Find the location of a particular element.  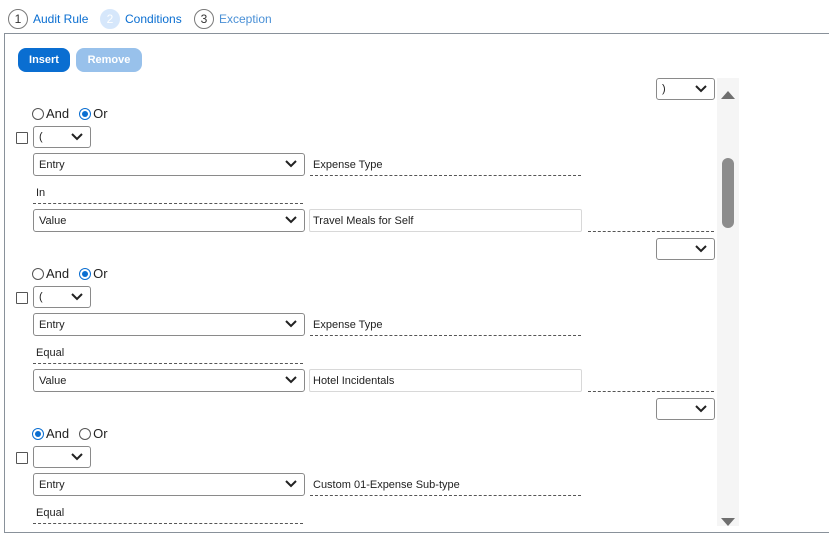

step-number: 3 is located at coordinates (204, 19).